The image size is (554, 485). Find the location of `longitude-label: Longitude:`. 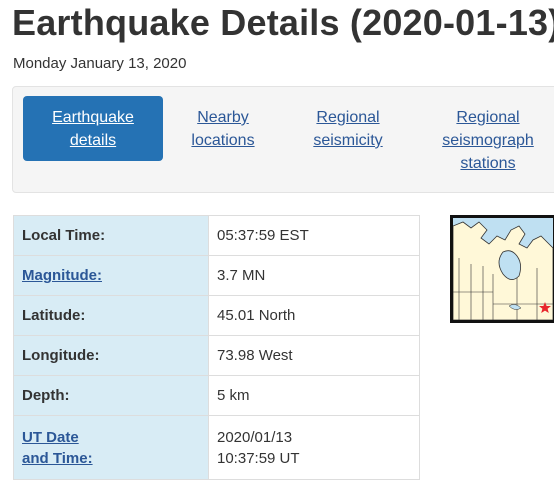

longitude-label: Longitude: is located at coordinates (111, 355).